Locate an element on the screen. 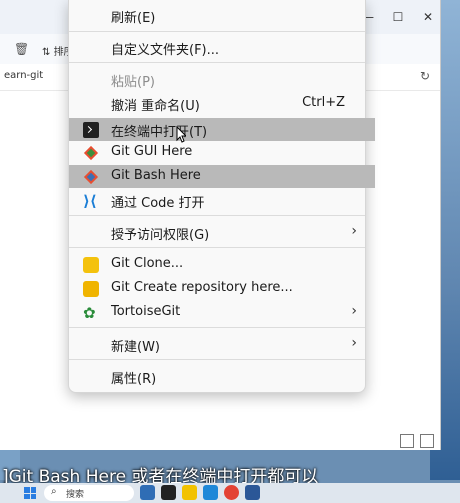  delete-icon: 🗑 is located at coordinates (21, 49).